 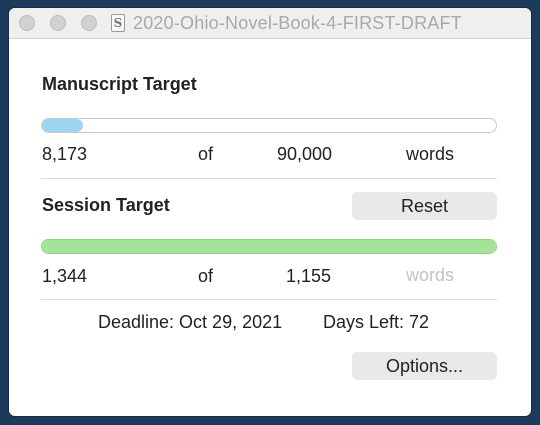 I want to click on title-bar: S 2020-Ohio-Novel-Book-4-FIRST-DRAFT, so click(x=270, y=23).